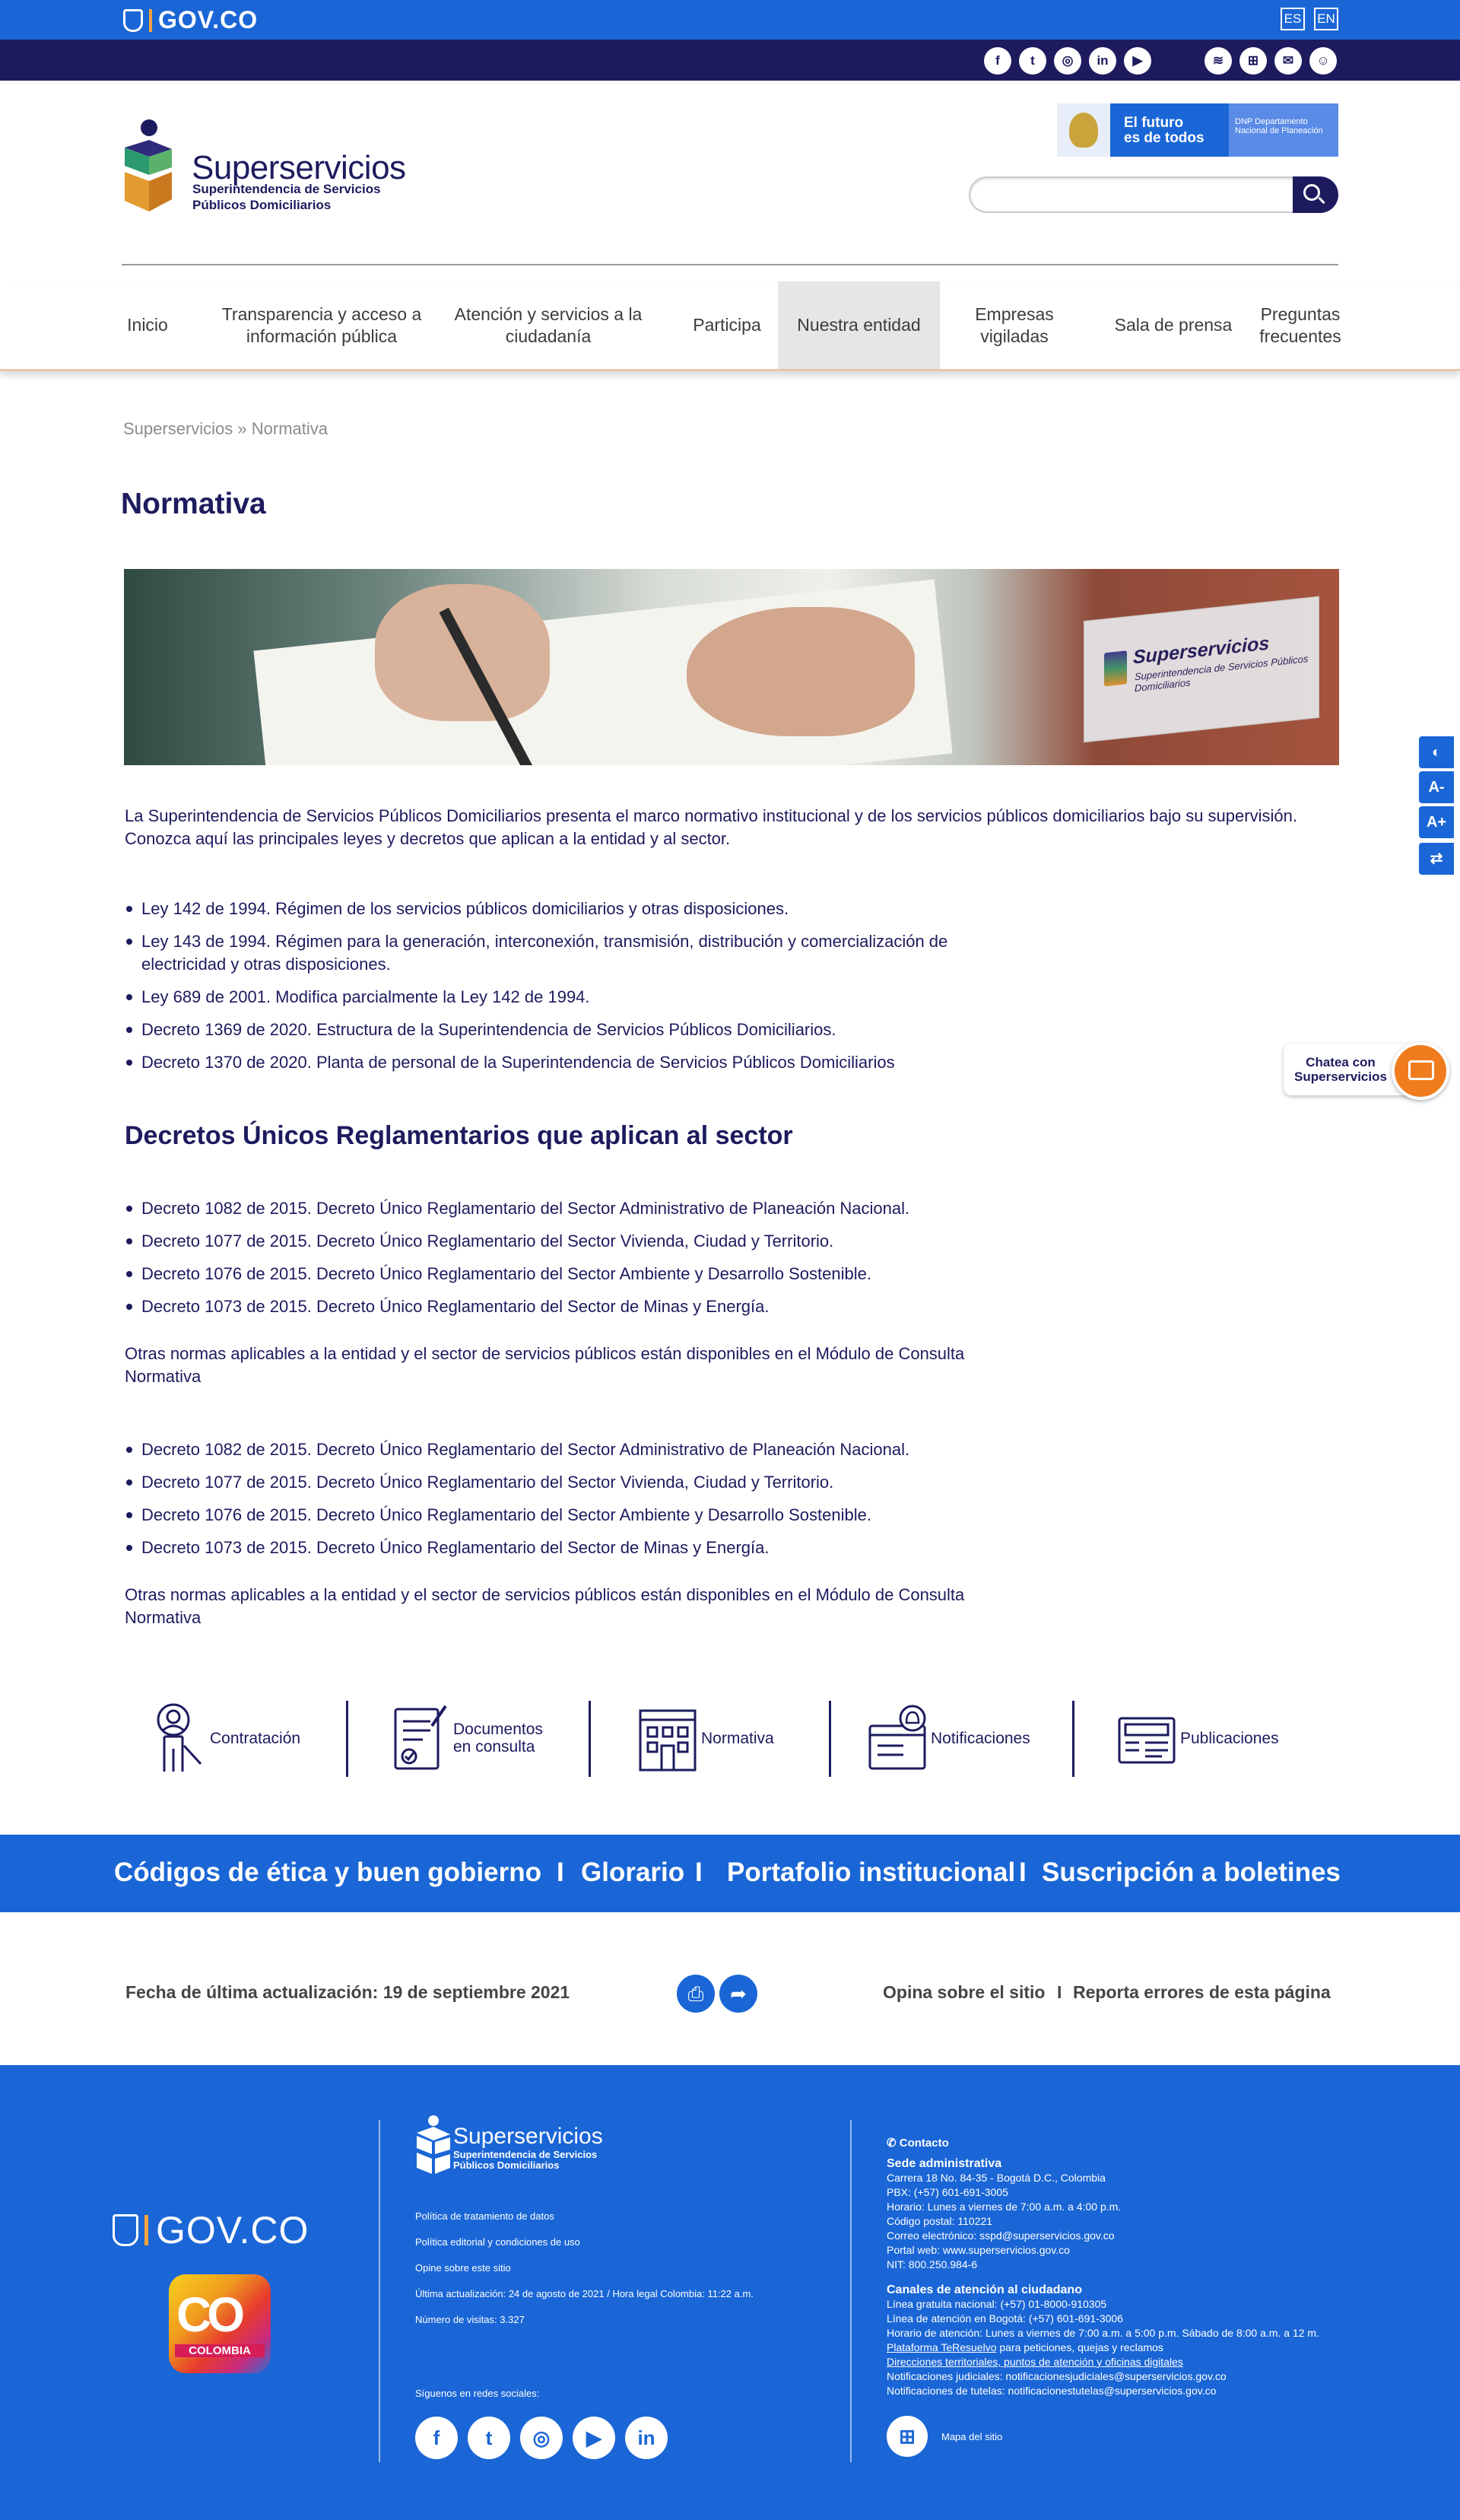  What do you see at coordinates (997, 61) in the screenshot?
I see `facebook-icon: f` at bounding box center [997, 61].